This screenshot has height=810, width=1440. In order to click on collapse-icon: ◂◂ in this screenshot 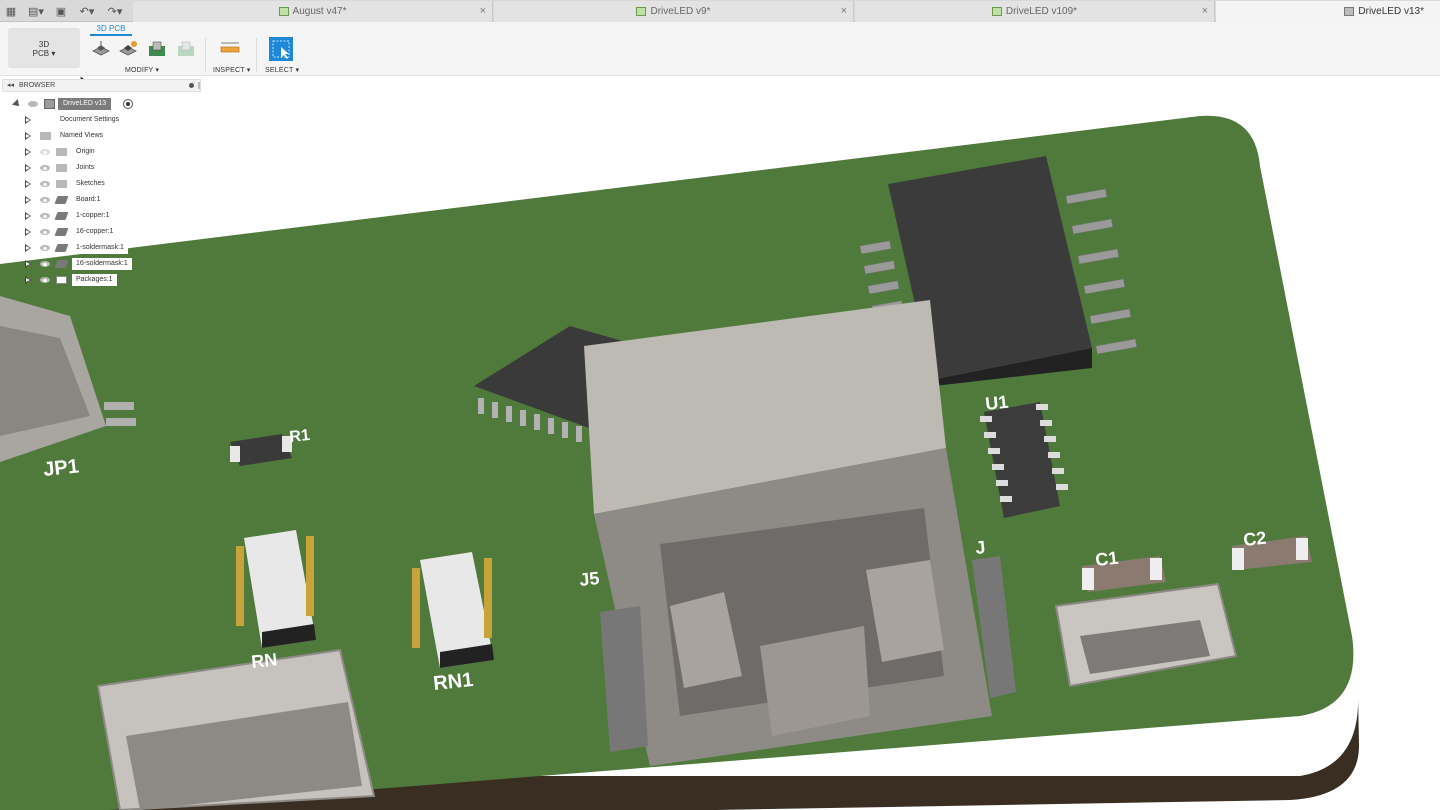, I will do `click(10, 85)`.